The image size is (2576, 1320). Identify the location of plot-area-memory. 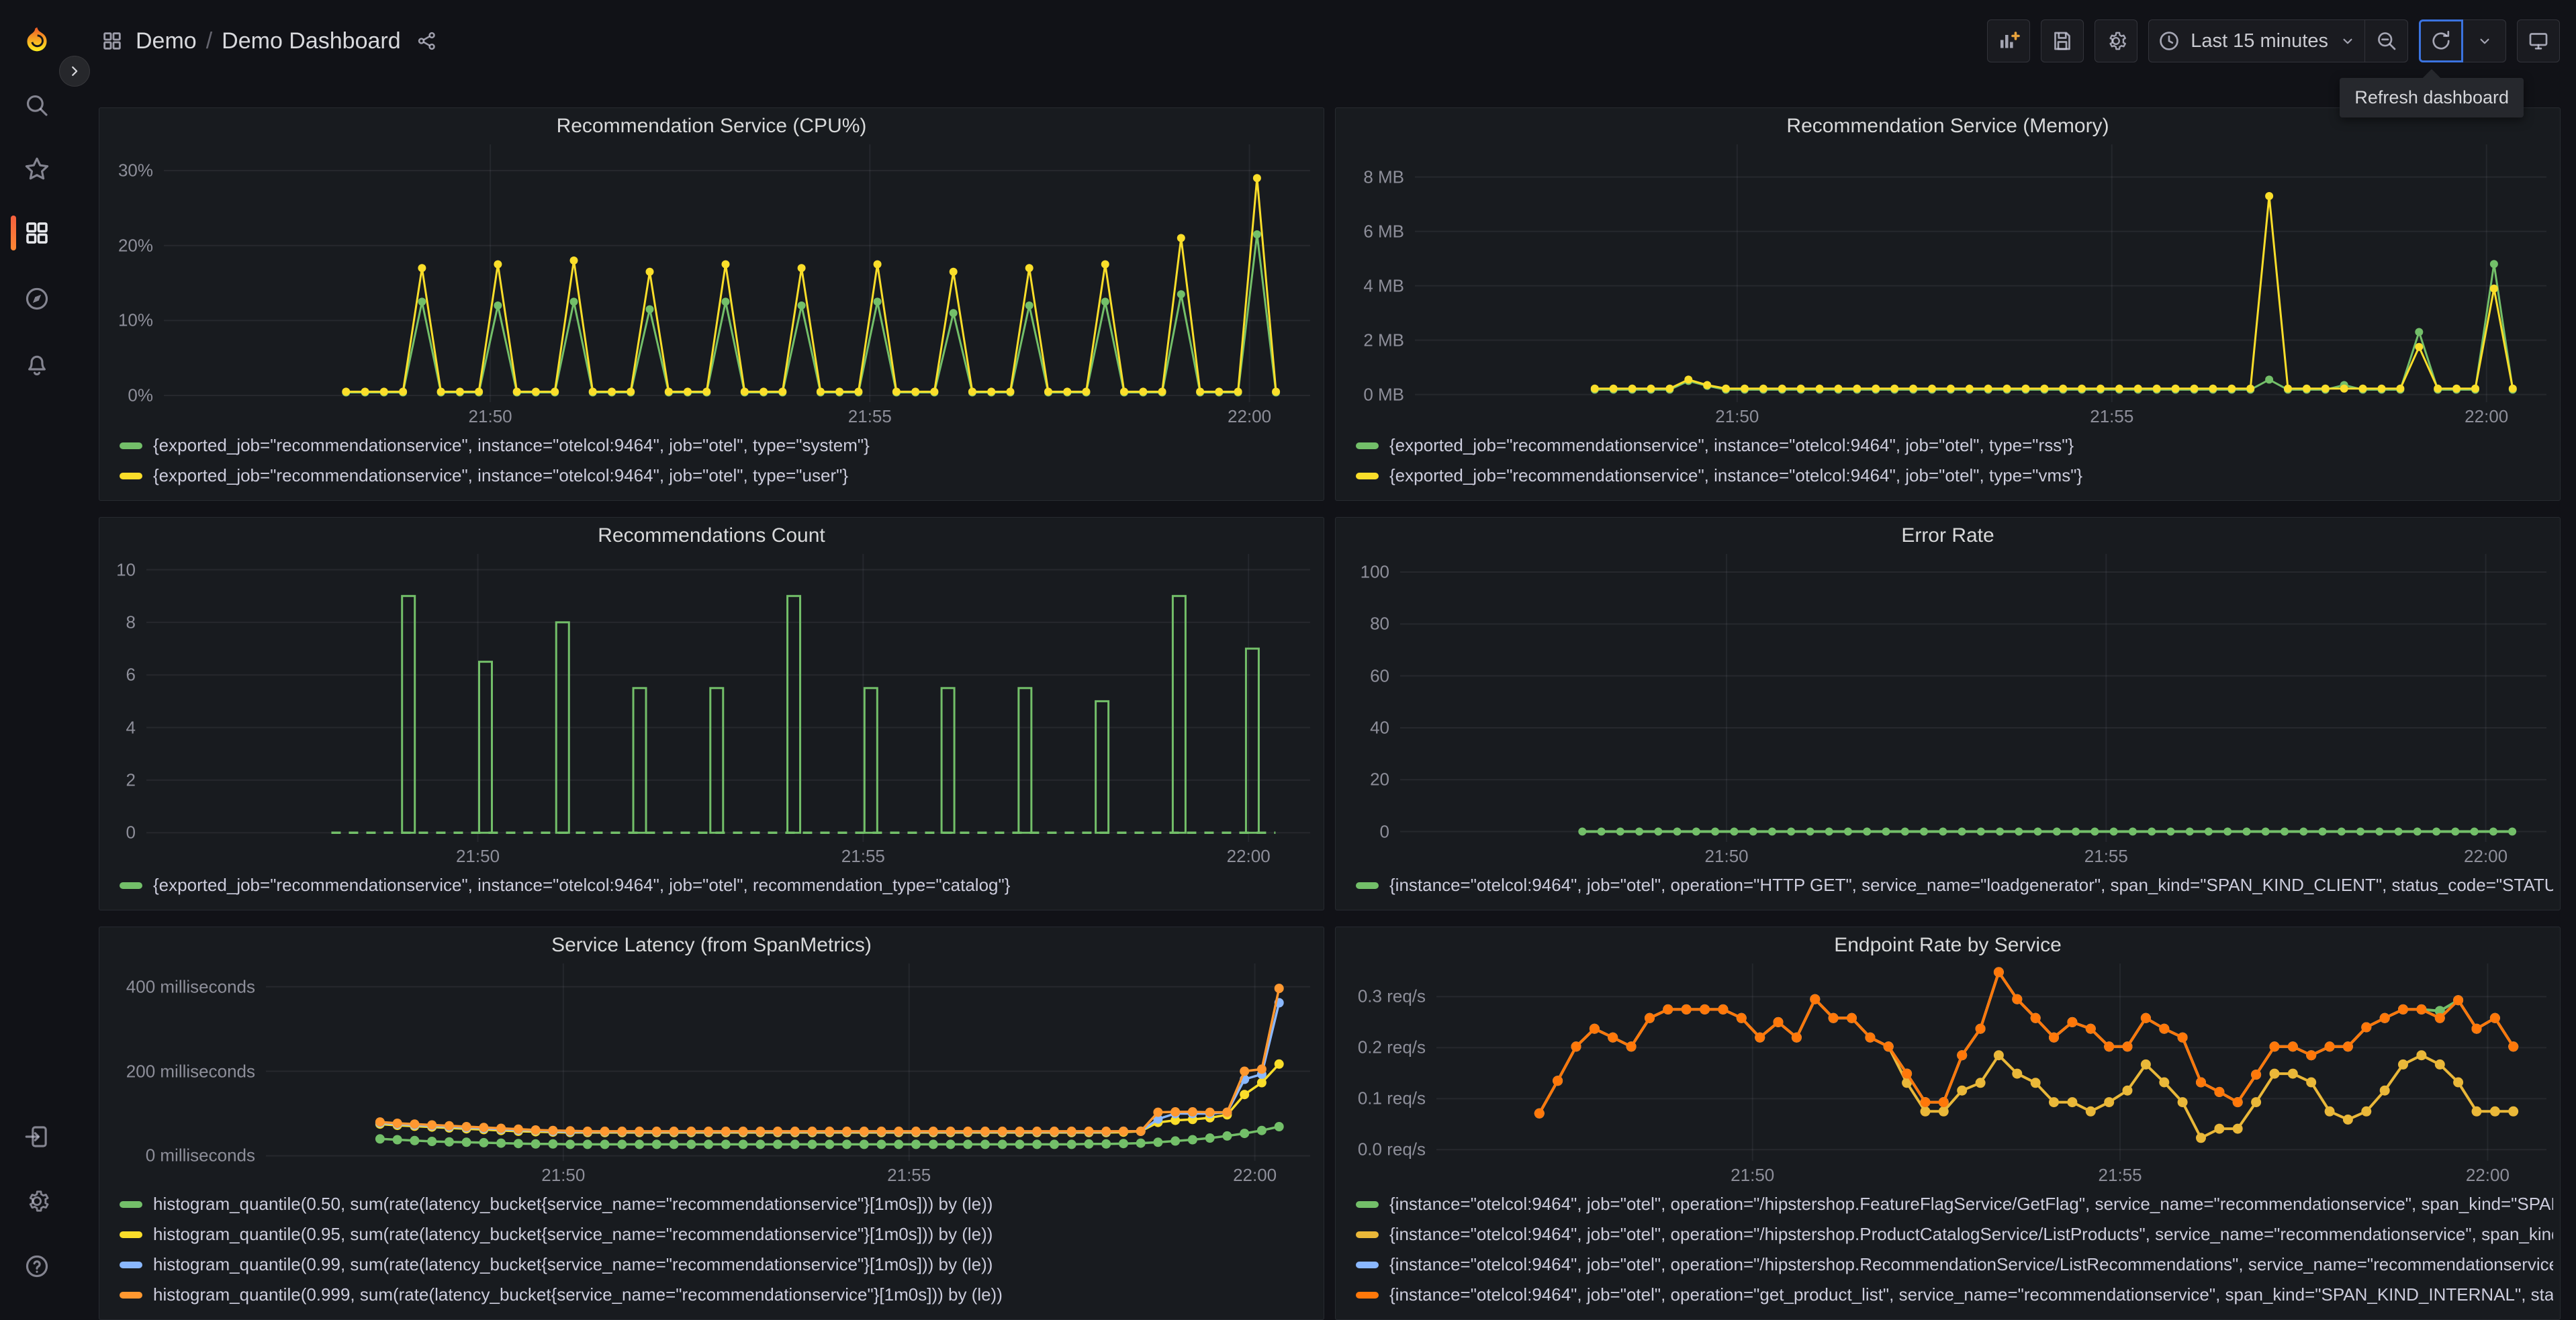
(1980, 273).